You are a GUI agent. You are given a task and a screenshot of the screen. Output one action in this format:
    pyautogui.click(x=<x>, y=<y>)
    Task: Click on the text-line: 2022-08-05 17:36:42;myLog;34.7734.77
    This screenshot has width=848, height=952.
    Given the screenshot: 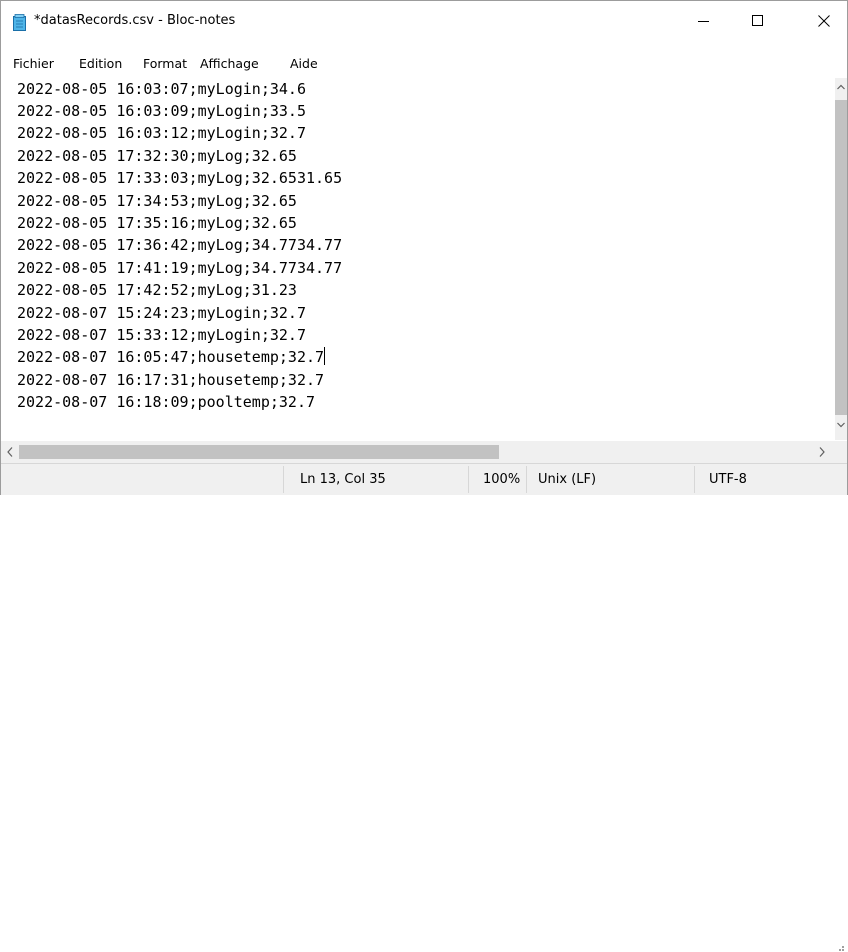 What is the action you would take?
    pyautogui.click(x=180, y=245)
    